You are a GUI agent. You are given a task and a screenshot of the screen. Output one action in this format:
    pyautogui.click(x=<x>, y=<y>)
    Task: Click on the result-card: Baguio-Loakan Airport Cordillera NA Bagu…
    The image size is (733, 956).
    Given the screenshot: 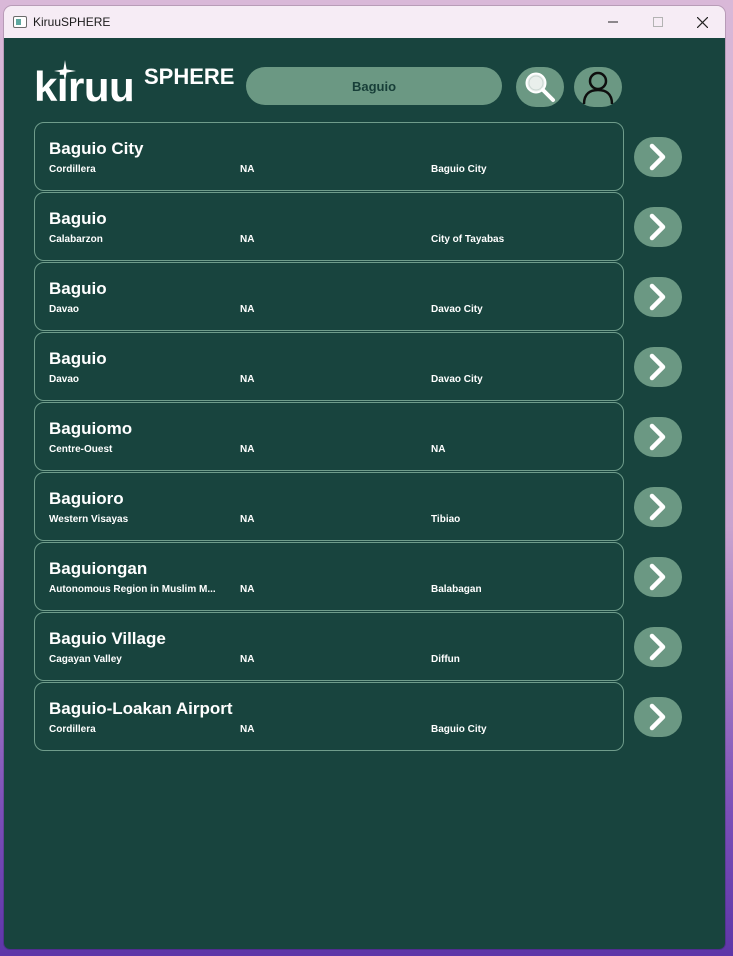 What is the action you would take?
    pyautogui.click(x=329, y=716)
    